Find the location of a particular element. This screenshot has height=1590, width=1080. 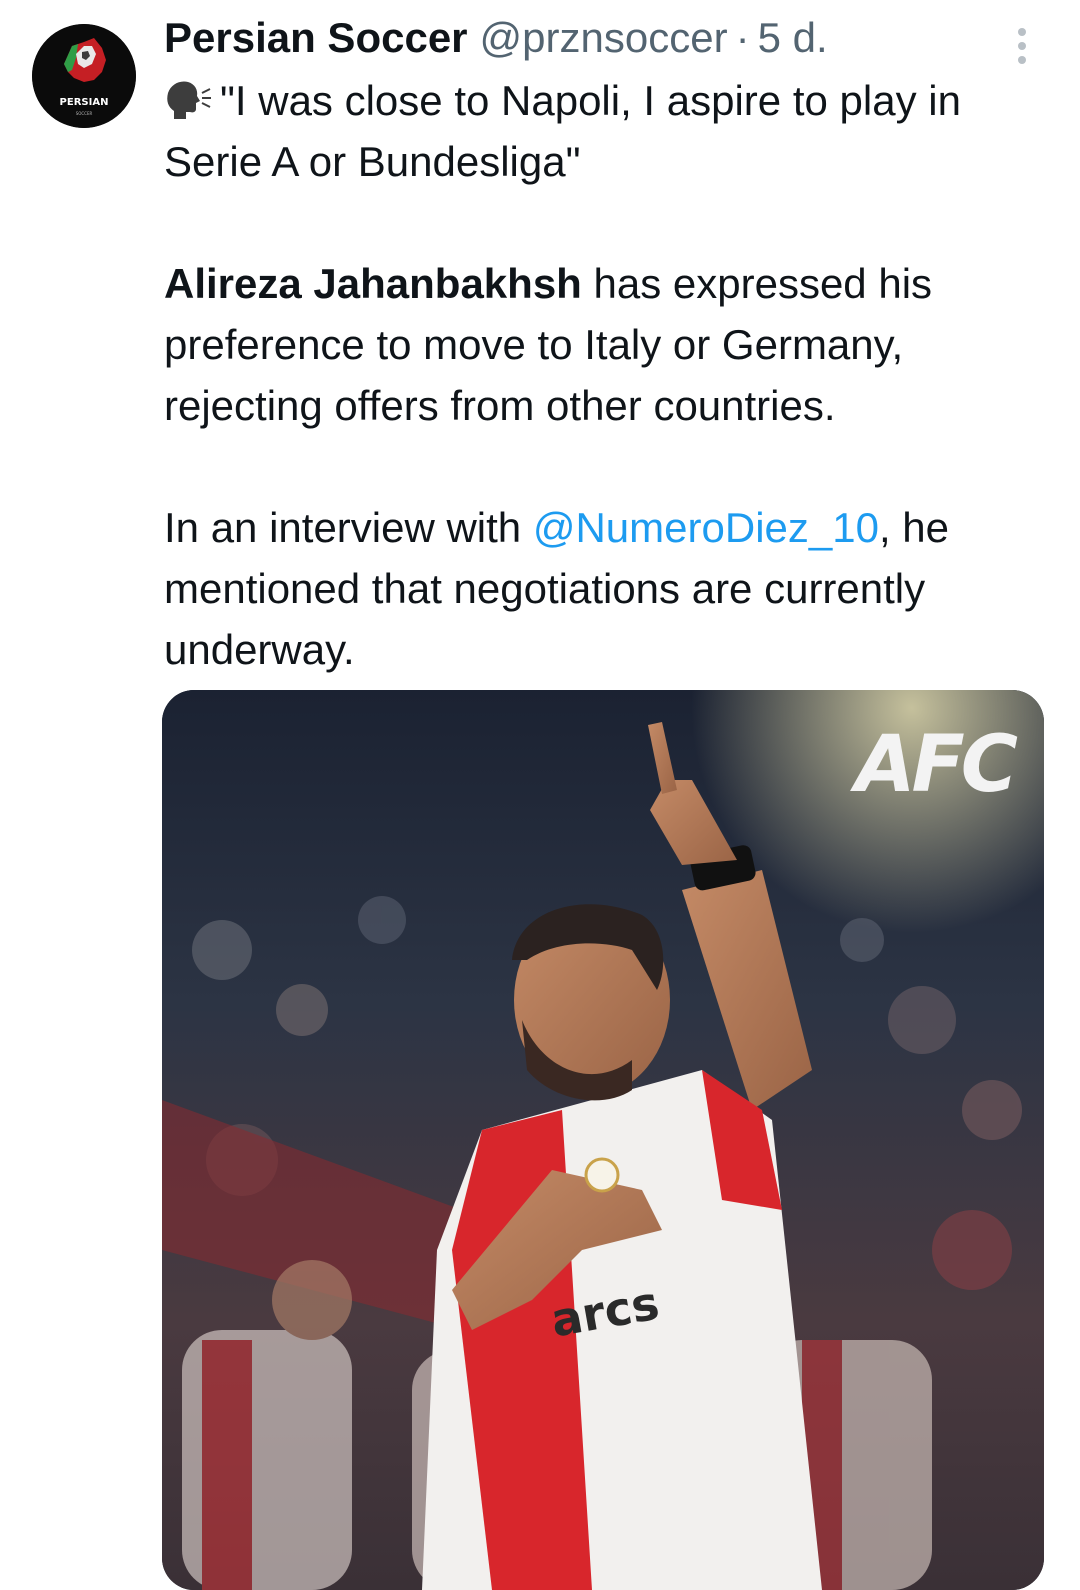

persian-soccer-logo-icon: PERSIAN SOCCER is located at coordinates (84, 76).